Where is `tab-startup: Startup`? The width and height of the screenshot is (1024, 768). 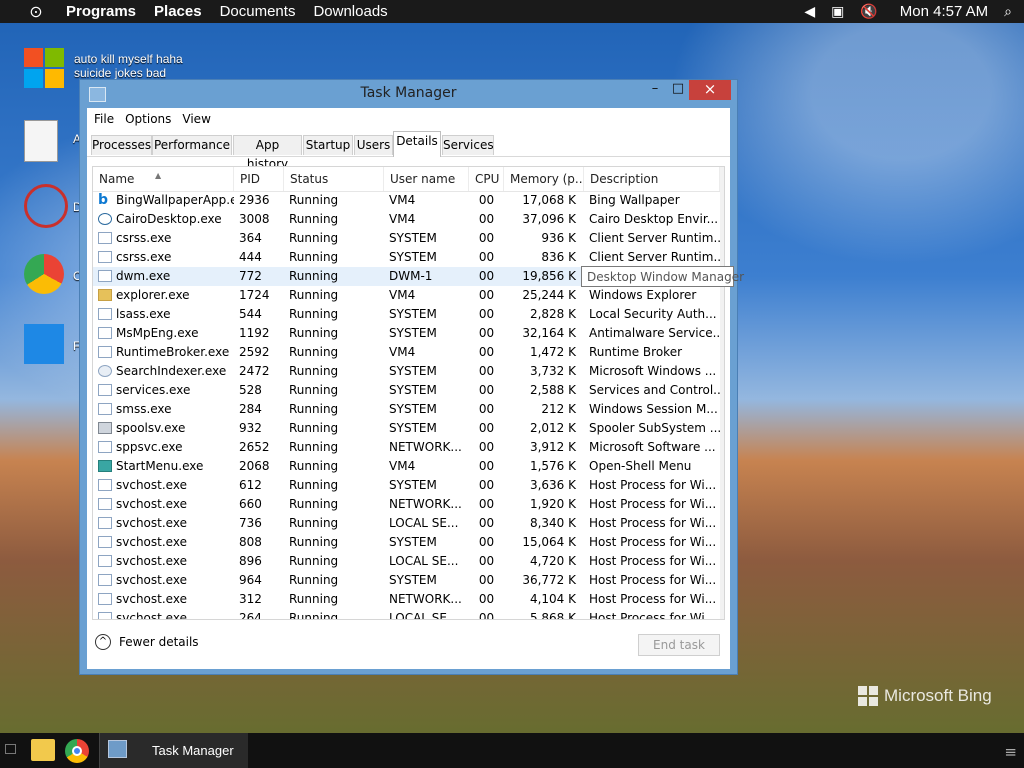
tab-startup: Startup is located at coordinates (328, 145).